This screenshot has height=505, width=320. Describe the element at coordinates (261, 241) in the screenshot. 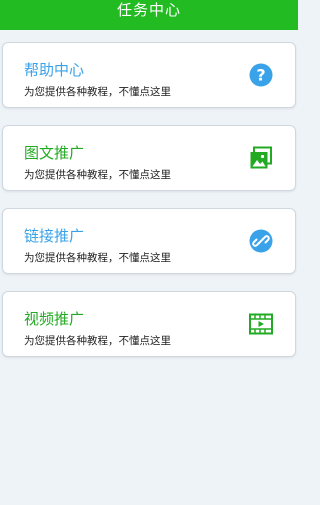

I see `link-icon` at that location.